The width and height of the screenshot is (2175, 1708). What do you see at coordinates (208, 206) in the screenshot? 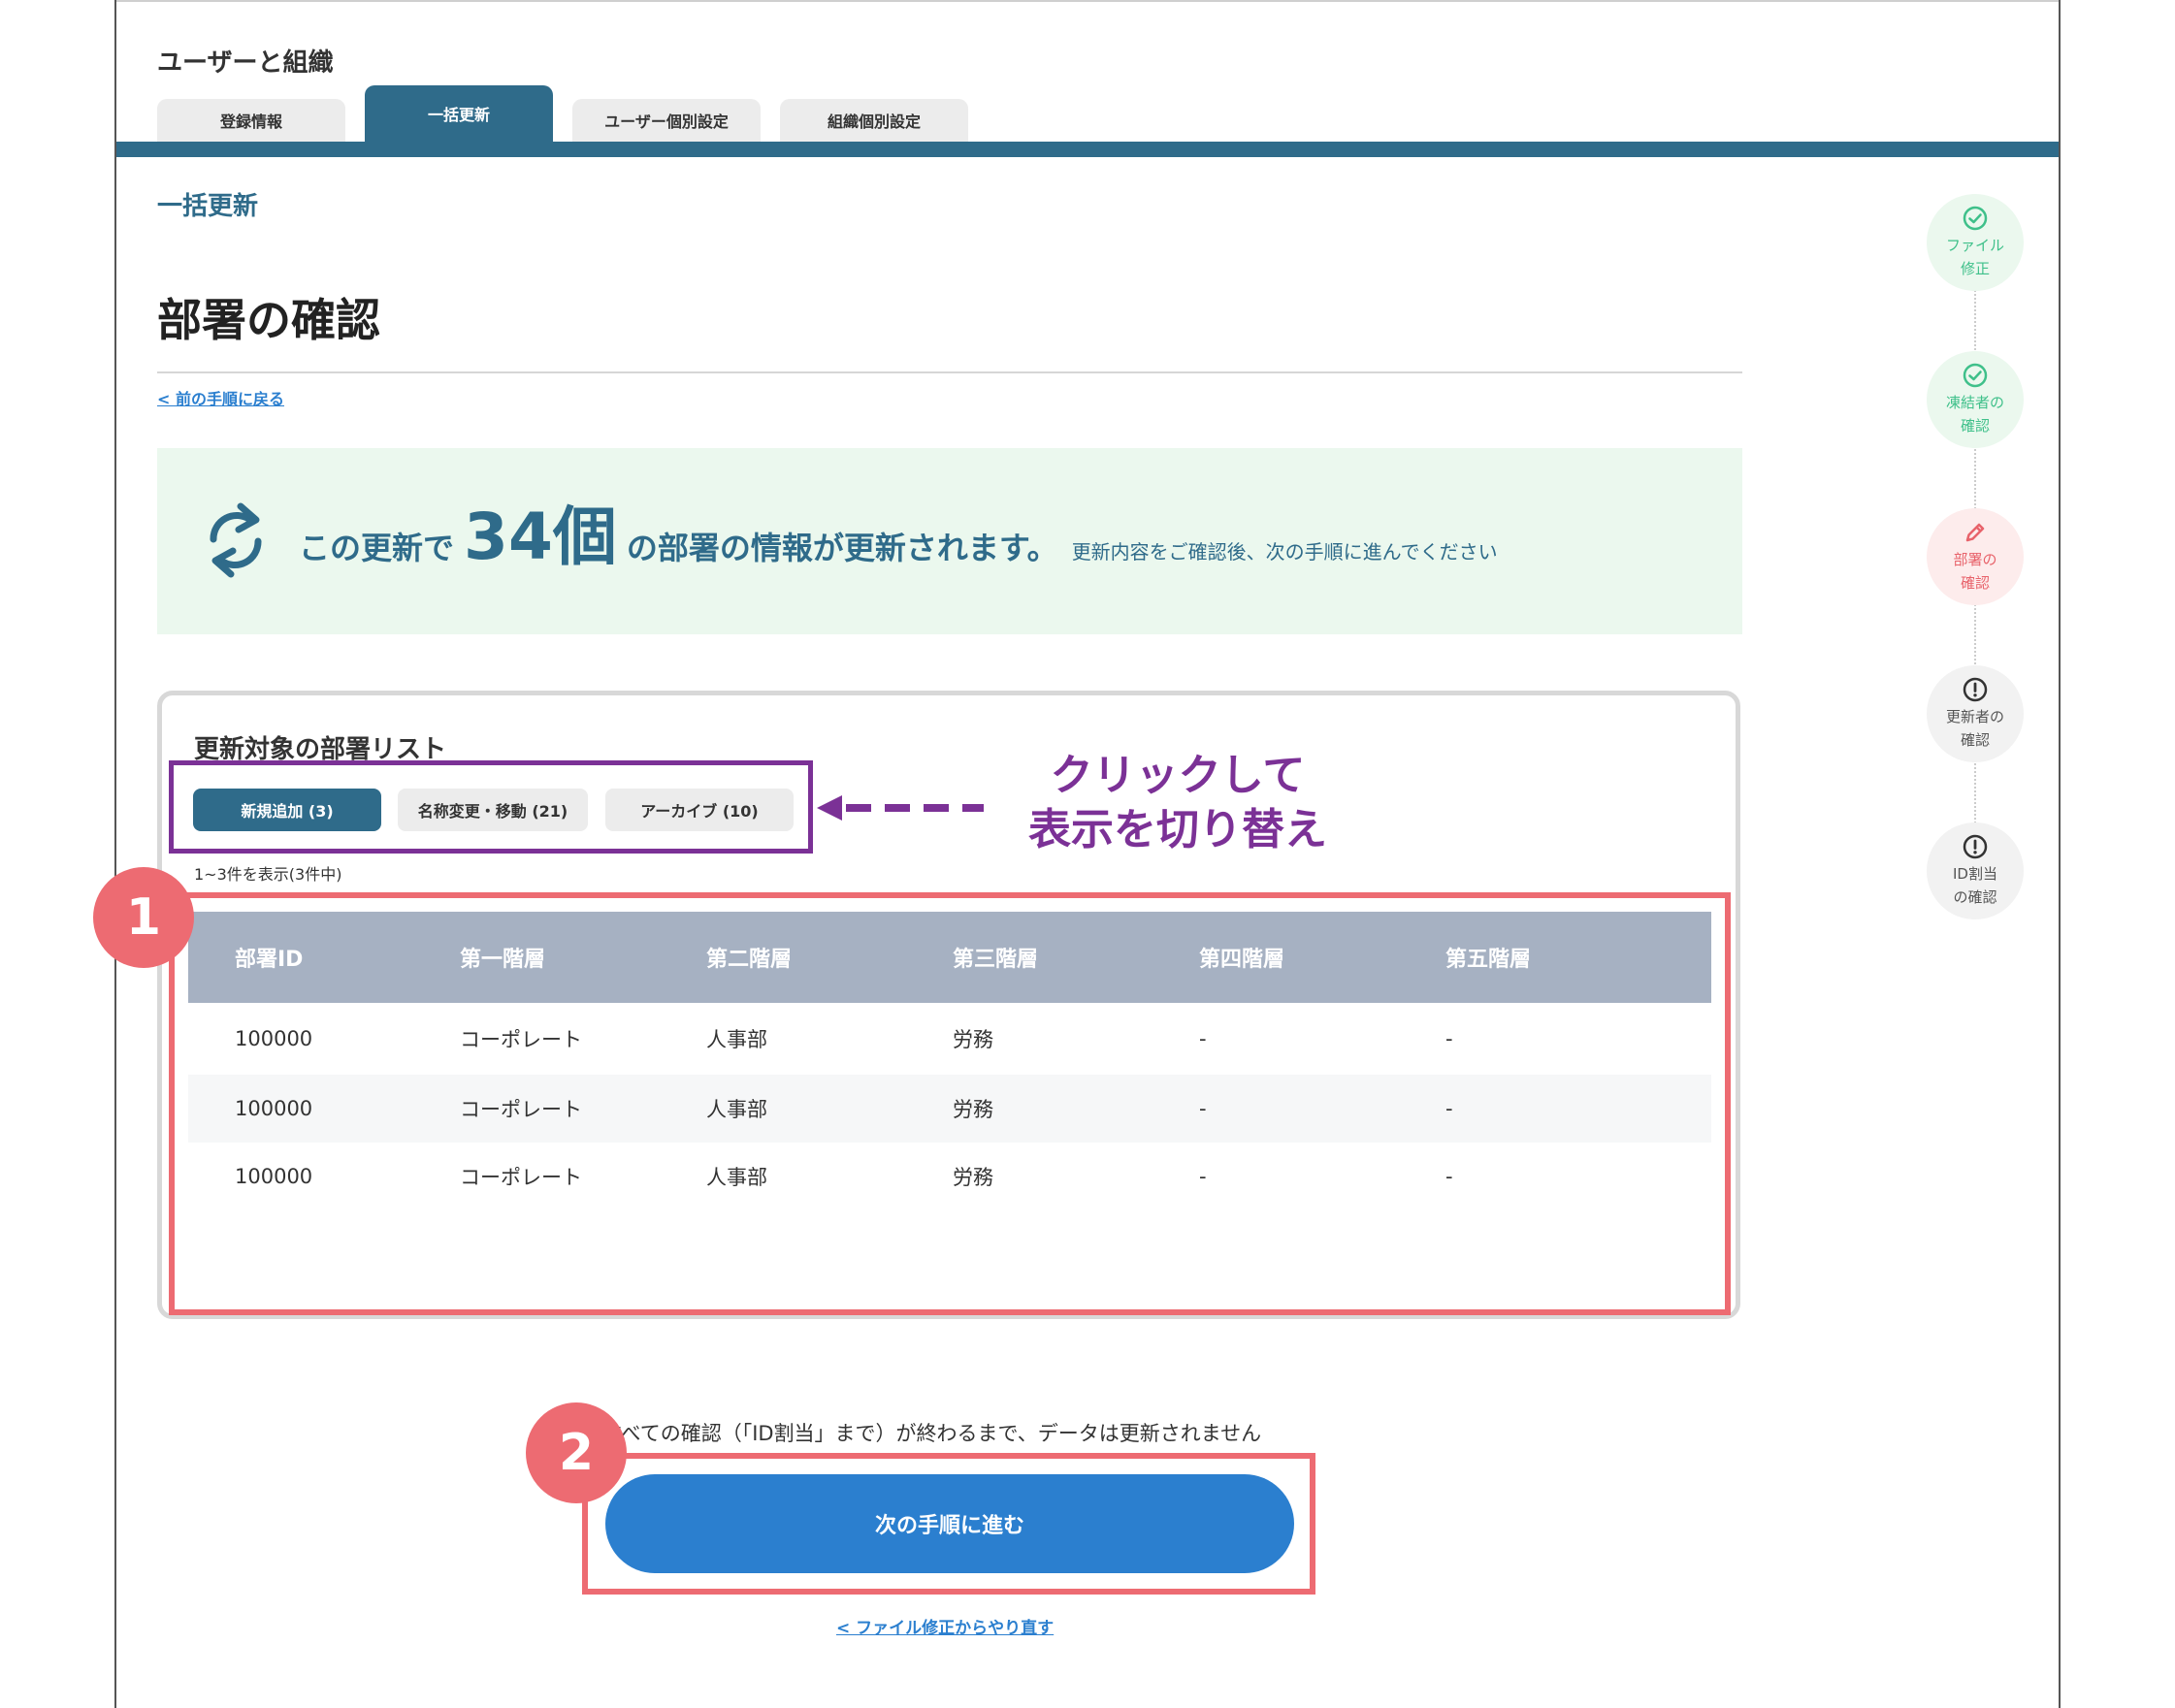
I see `section-label: 一括更新` at bounding box center [208, 206].